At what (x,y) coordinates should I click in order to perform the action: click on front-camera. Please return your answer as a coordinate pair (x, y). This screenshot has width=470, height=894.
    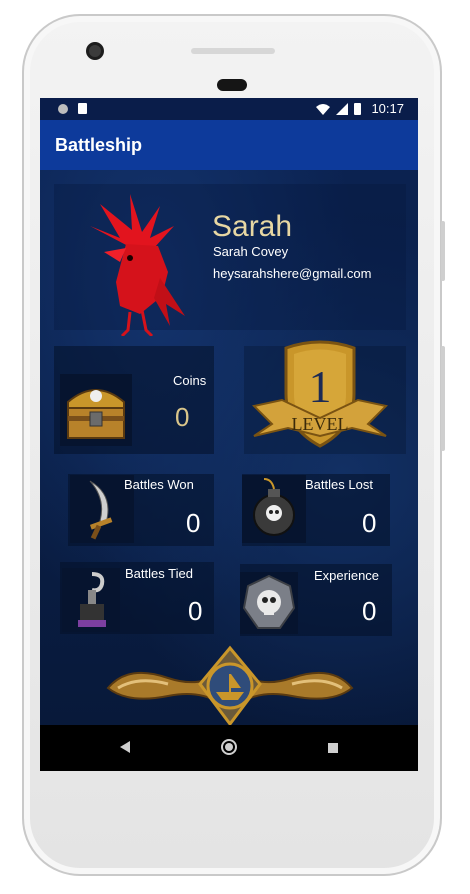
    Looking at the image, I should click on (95, 51).